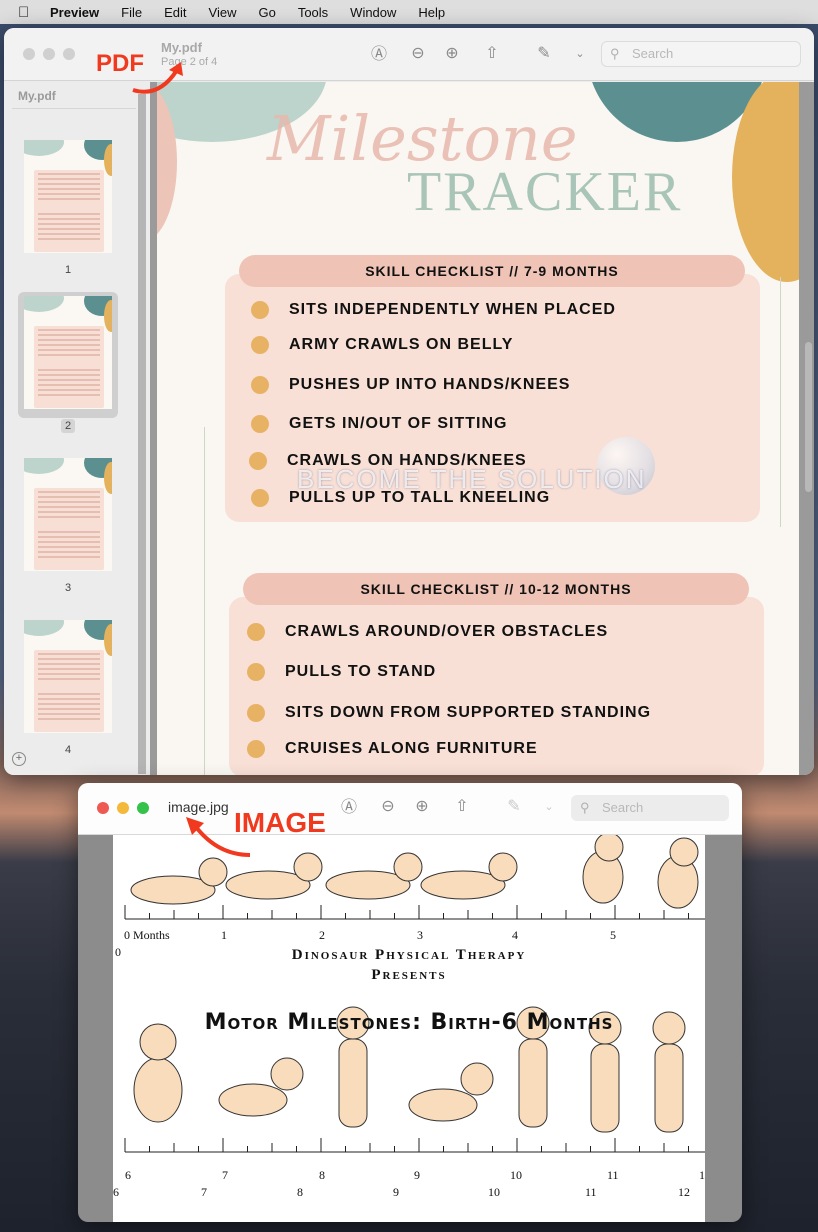  What do you see at coordinates (492, 271) in the screenshot?
I see `section-heading: SKILL CHECKLIST // 7-9 MONTHS` at bounding box center [492, 271].